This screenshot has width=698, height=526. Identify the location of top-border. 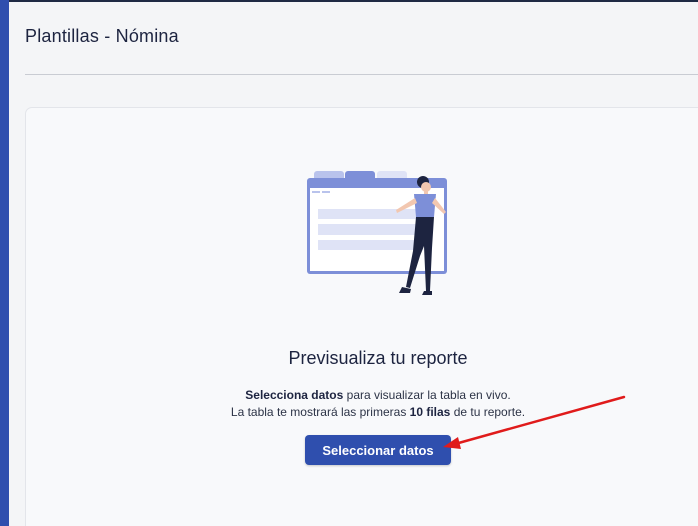
(353, 1).